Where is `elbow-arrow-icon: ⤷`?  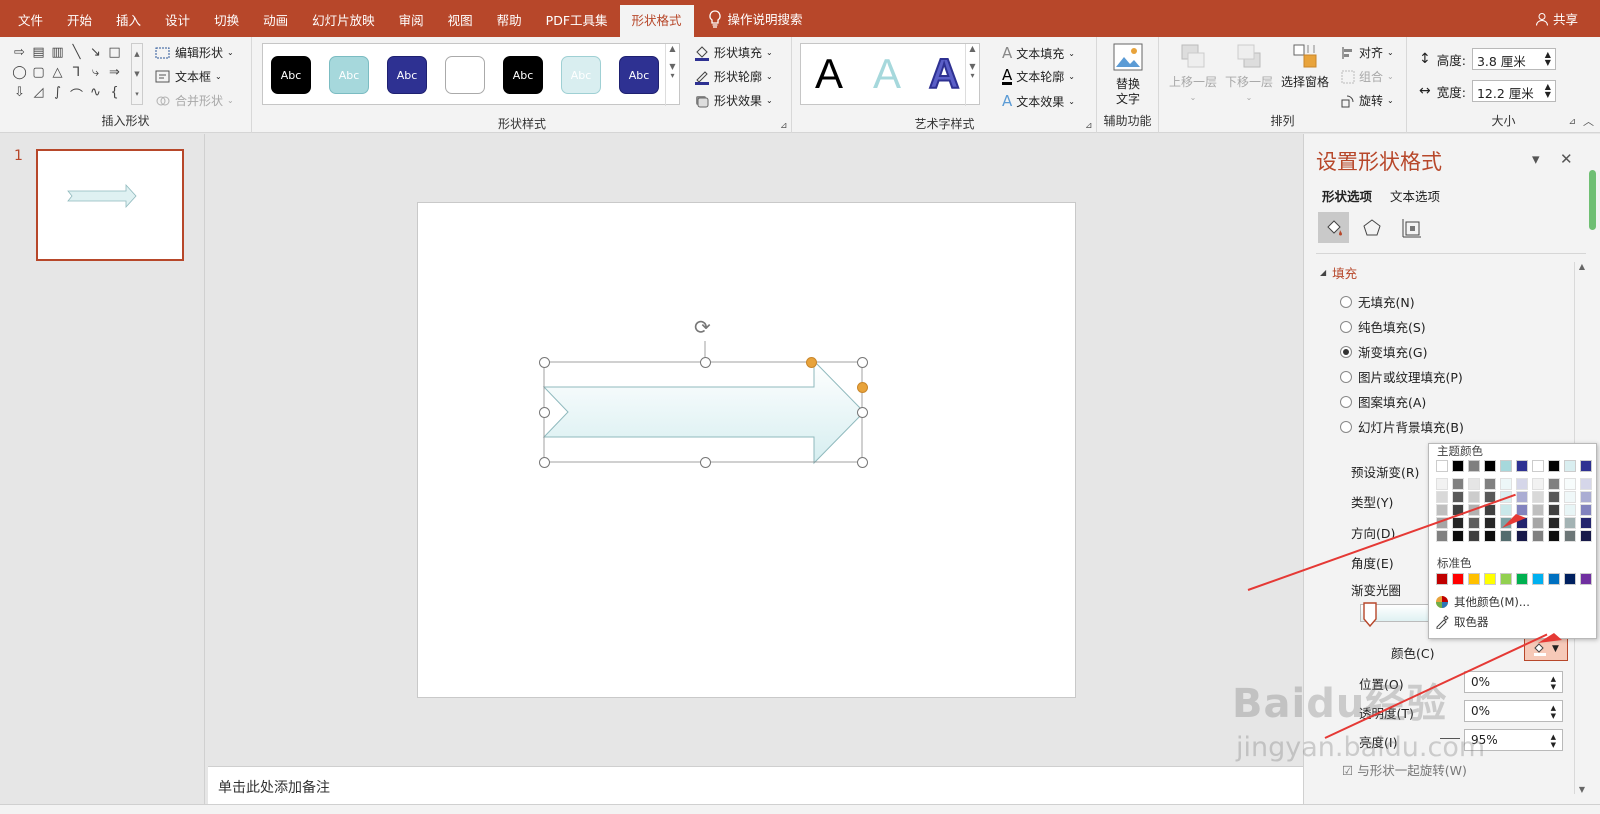
elbow-arrow-icon: ⤷ is located at coordinates (95, 75).